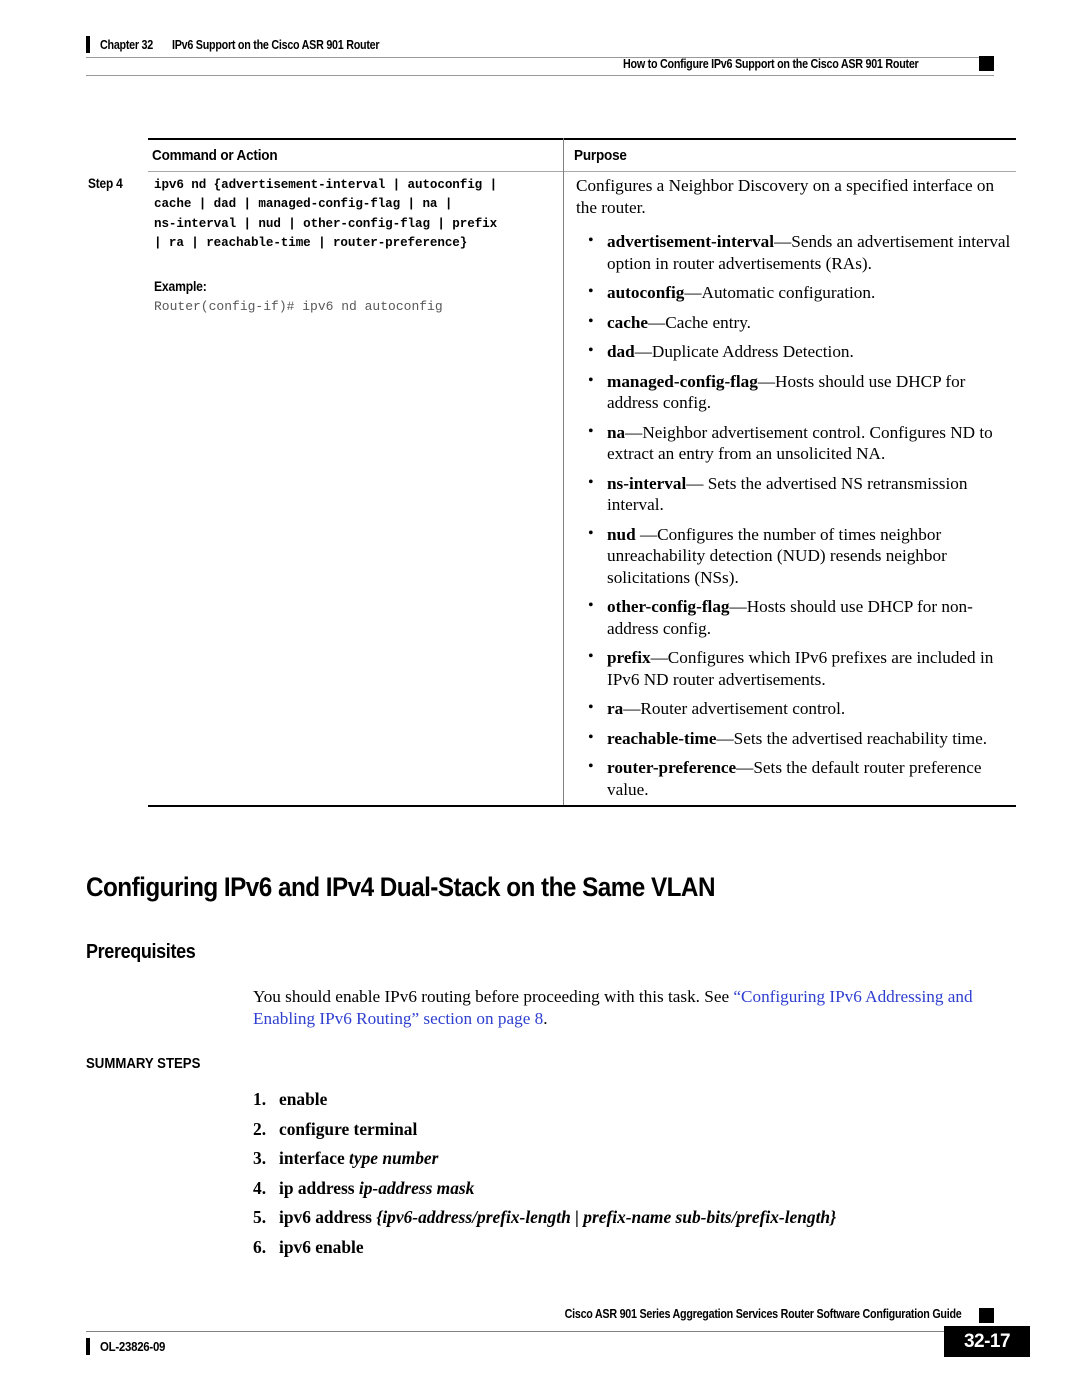  Describe the element at coordinates (647, 483) in the screenshot. I see `purpose-bullet-term: ns-interval` at that location.